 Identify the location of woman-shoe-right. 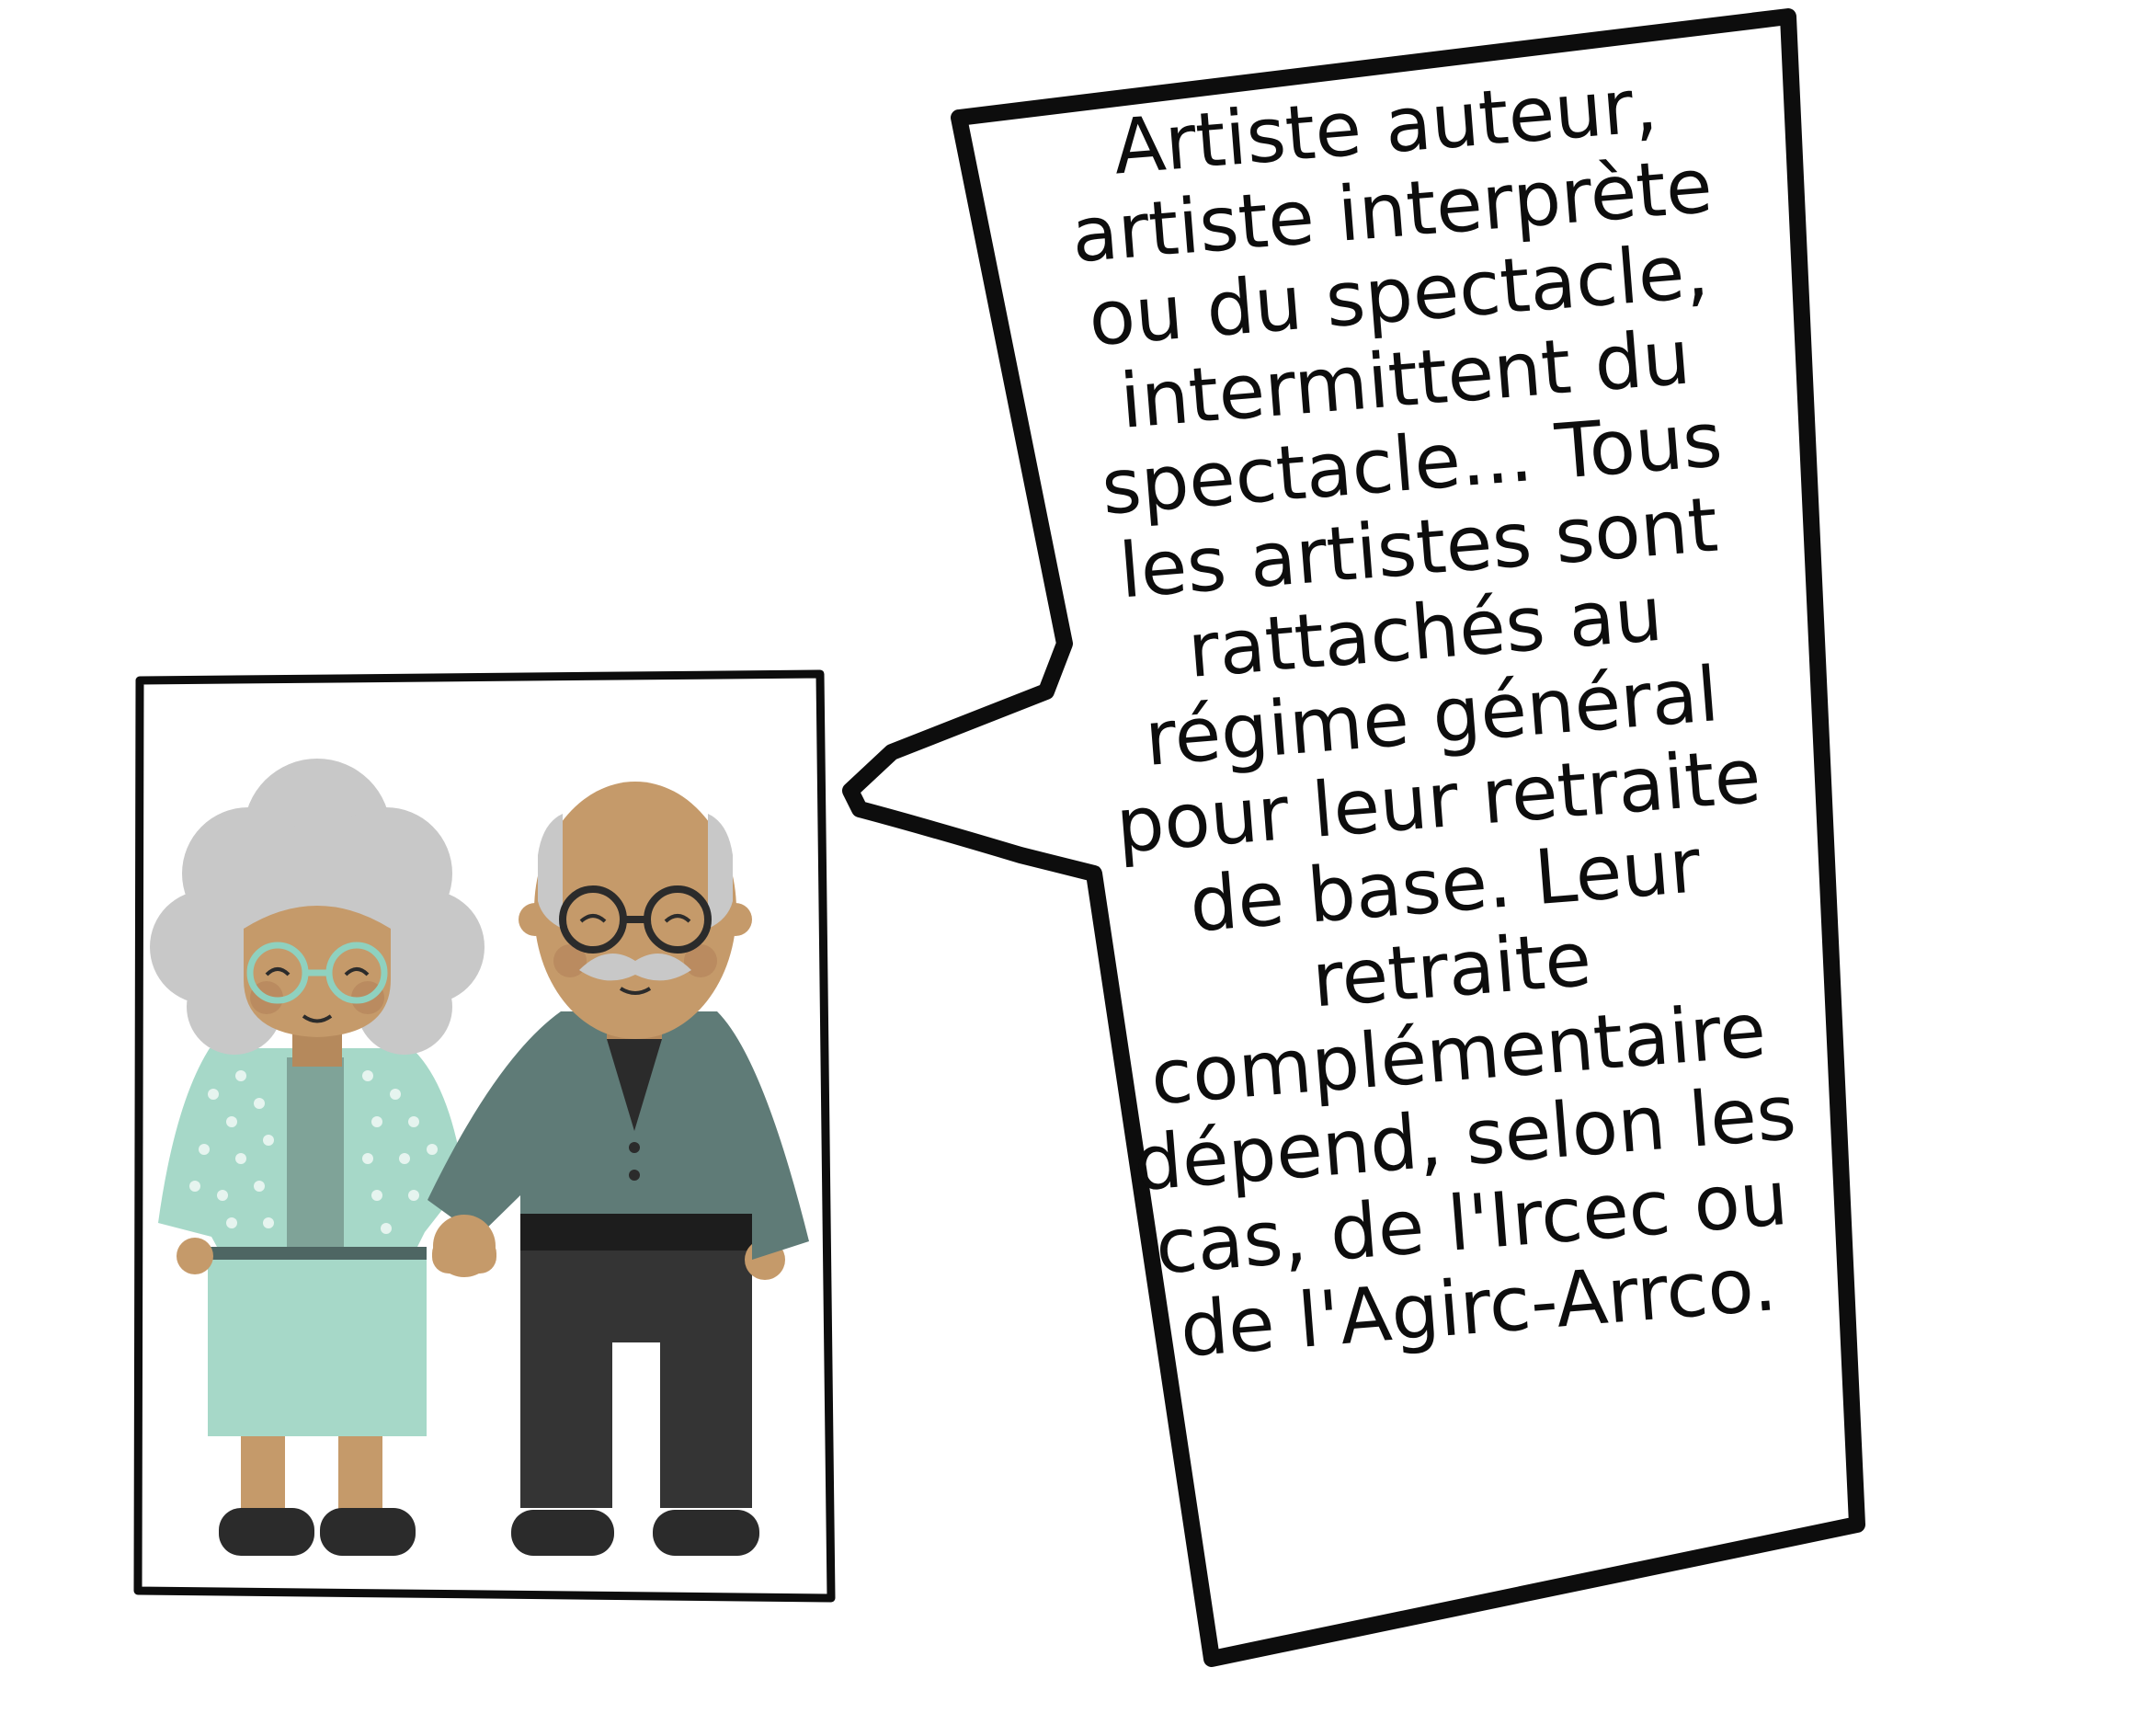
(368, 1532).